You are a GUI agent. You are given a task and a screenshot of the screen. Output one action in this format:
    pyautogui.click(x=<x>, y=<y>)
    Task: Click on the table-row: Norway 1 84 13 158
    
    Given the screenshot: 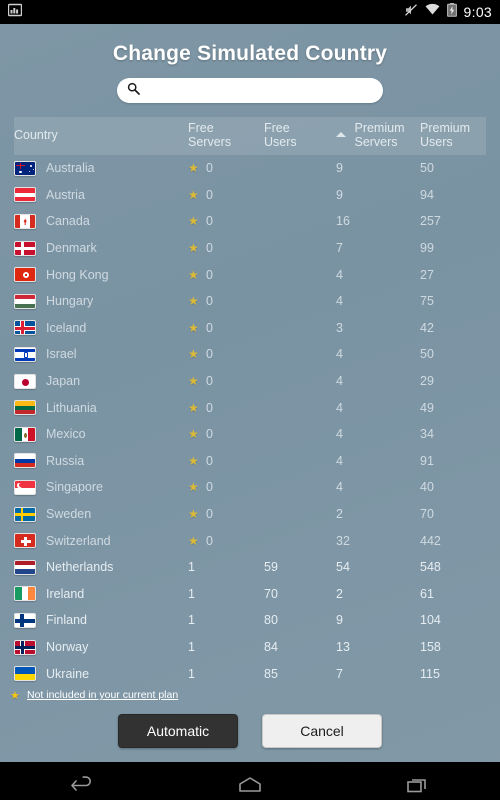 What is the action you would take?
    pyautogui.click(x=250, y=647)
    